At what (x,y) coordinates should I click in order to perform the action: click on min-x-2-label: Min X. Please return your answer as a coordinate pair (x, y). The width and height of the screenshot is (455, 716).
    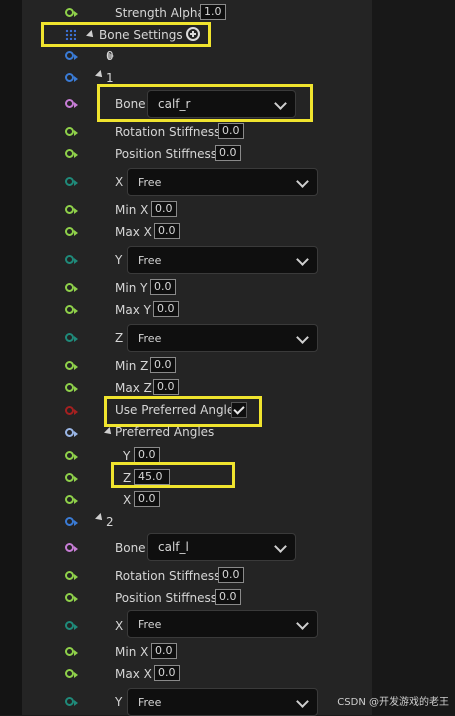
    Looking at the image, I should click on (132, 652).